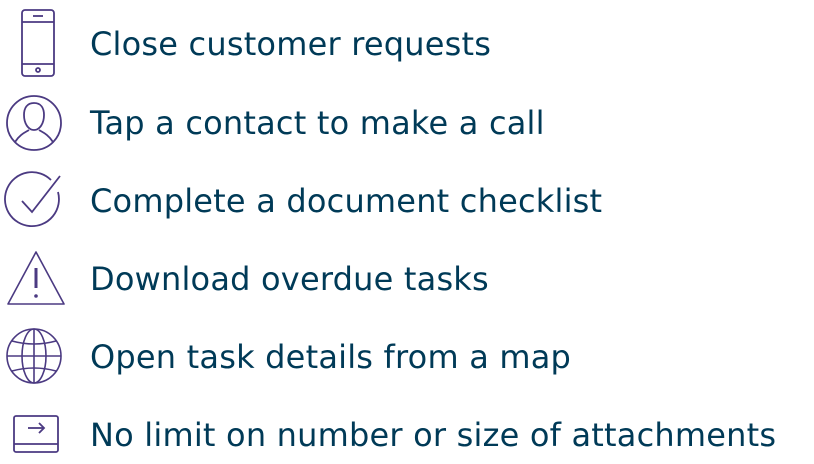  Describe the element at coordinates (36, 278) in the screenshot. I see `warning-icon` at that location.